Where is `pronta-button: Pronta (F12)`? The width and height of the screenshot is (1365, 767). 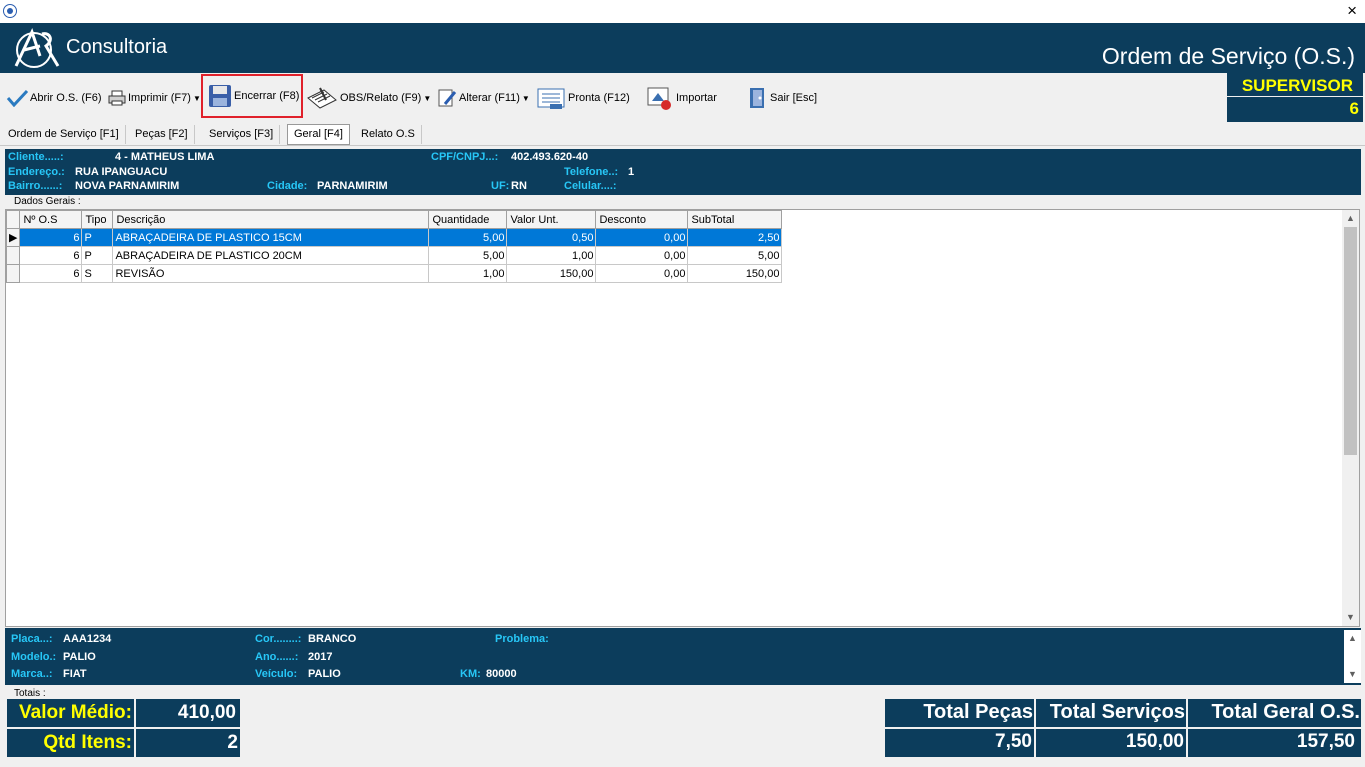
pronta-button: Pronta (F12) is located at coordinates (583, 98).